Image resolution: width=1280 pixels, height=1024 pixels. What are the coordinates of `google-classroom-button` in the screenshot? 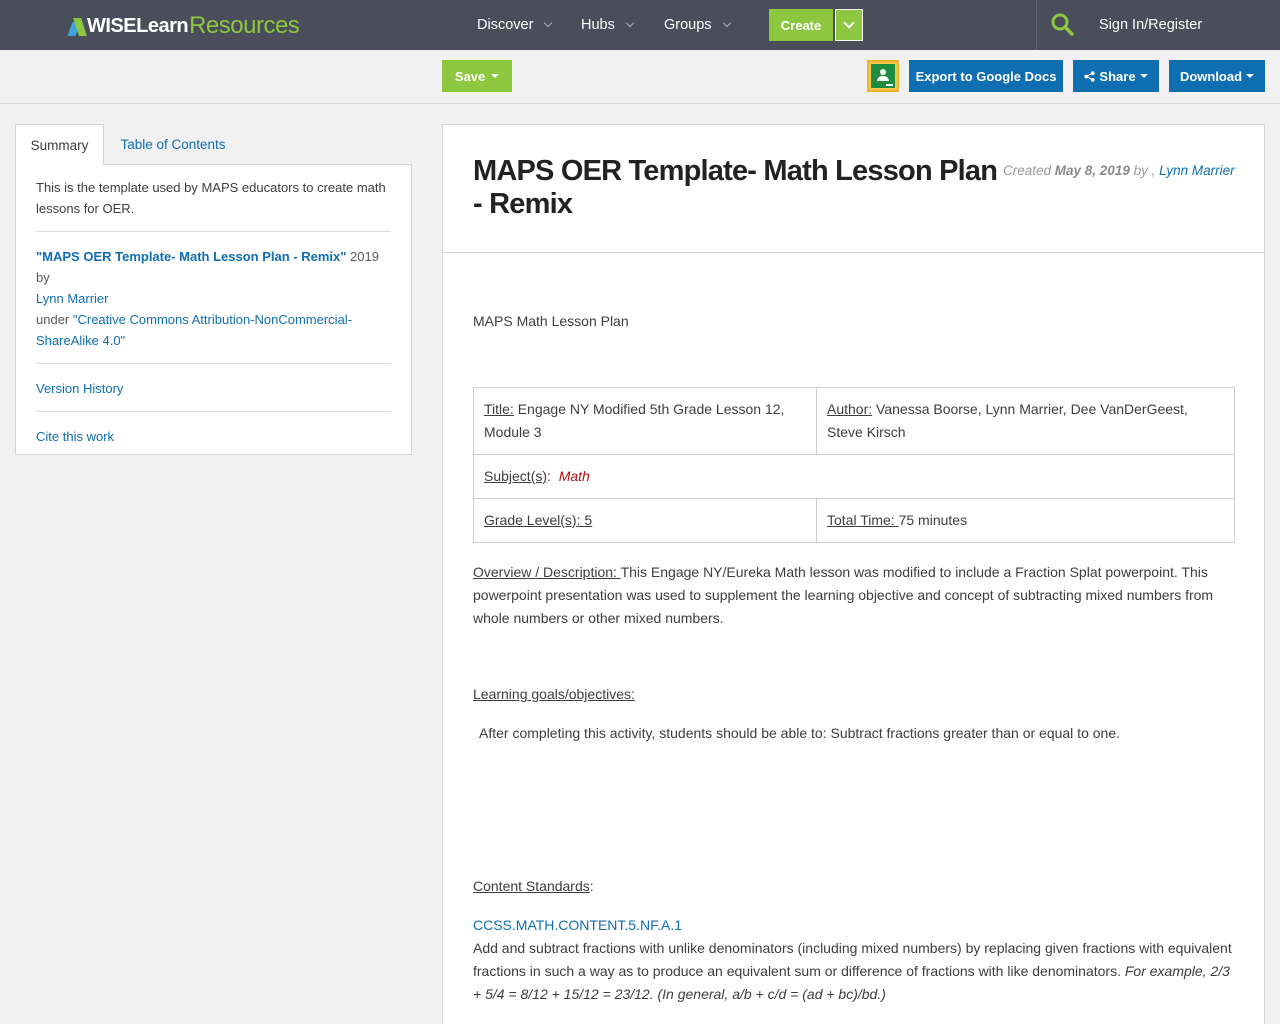 It's located at (883, 76).